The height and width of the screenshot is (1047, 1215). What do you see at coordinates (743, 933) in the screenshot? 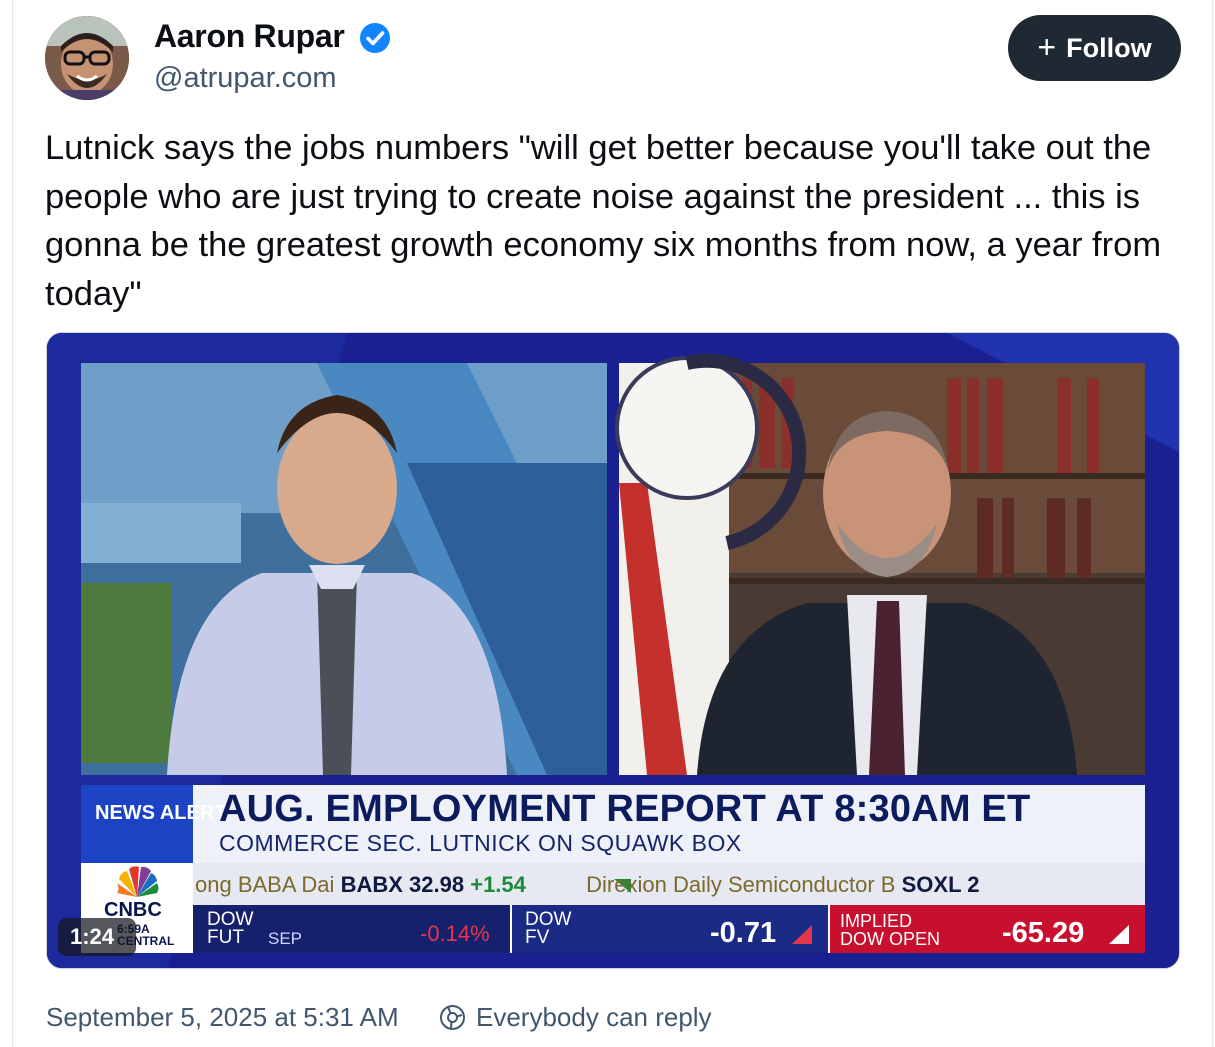
I see `dow-fv-value: -0.71` at bounding box center [743, 933].